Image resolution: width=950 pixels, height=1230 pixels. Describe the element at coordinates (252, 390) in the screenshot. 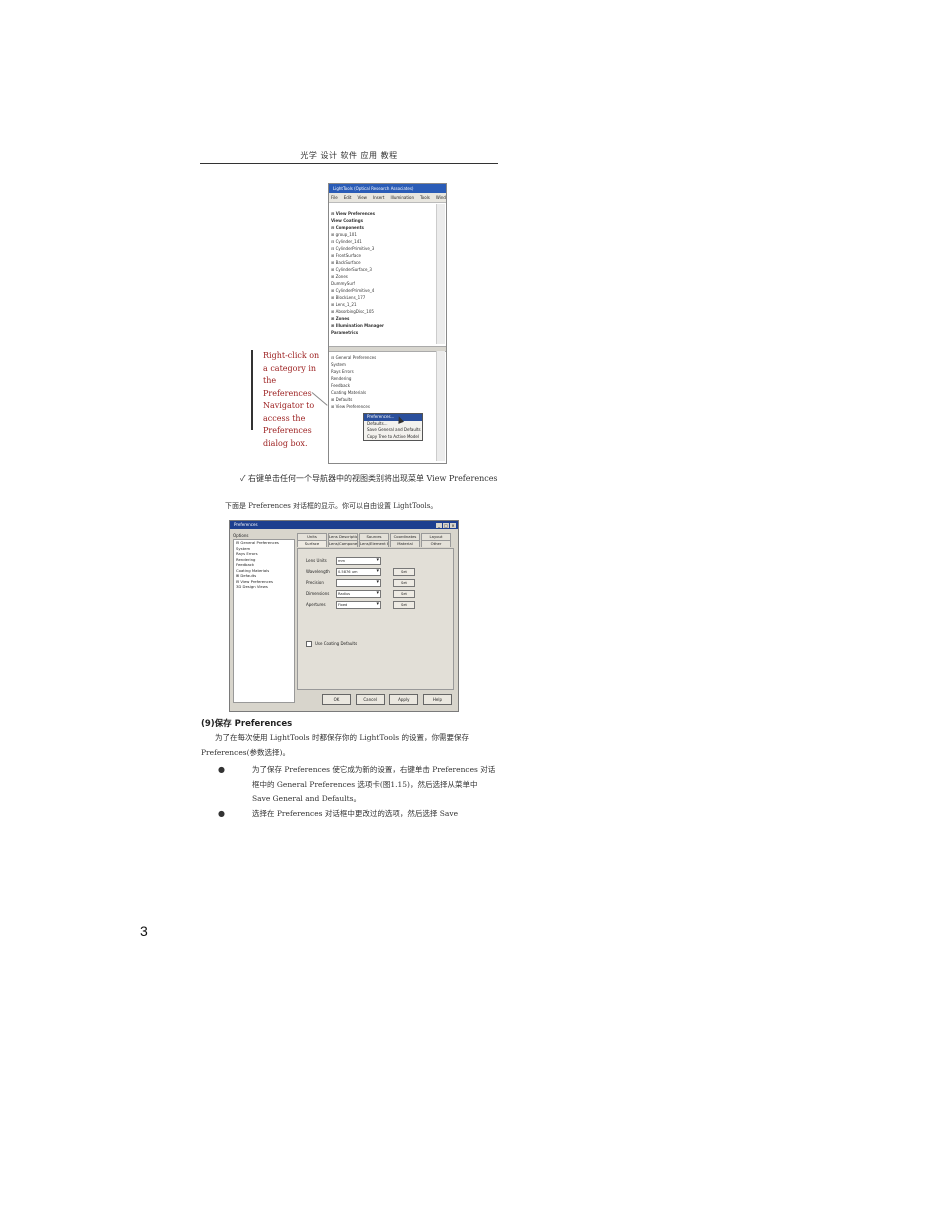

I see `callout-bar` at that location.